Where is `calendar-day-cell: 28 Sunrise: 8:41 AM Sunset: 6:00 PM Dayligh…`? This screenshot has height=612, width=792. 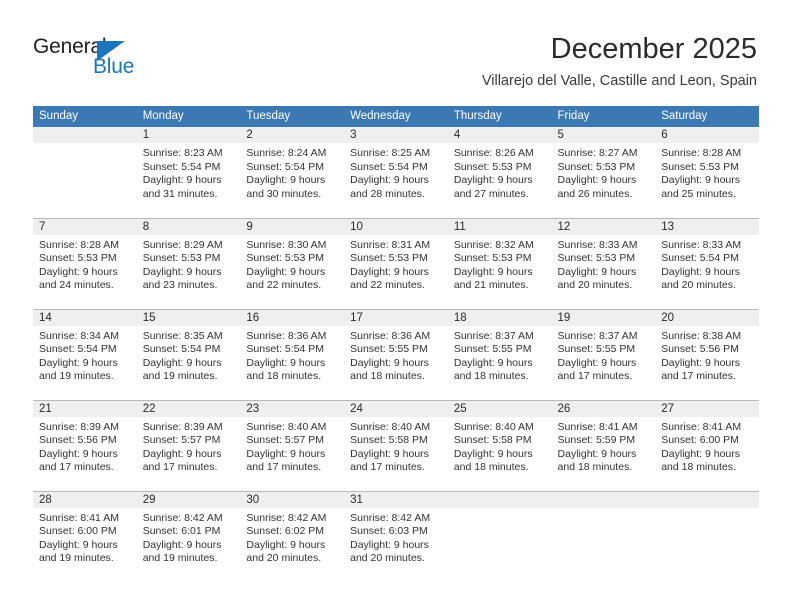
calendar-day-cell: 28 Sunrise: 8:41 AM Sunset: 6:00 PM Dayligh… is located at coordinates (85, 536).